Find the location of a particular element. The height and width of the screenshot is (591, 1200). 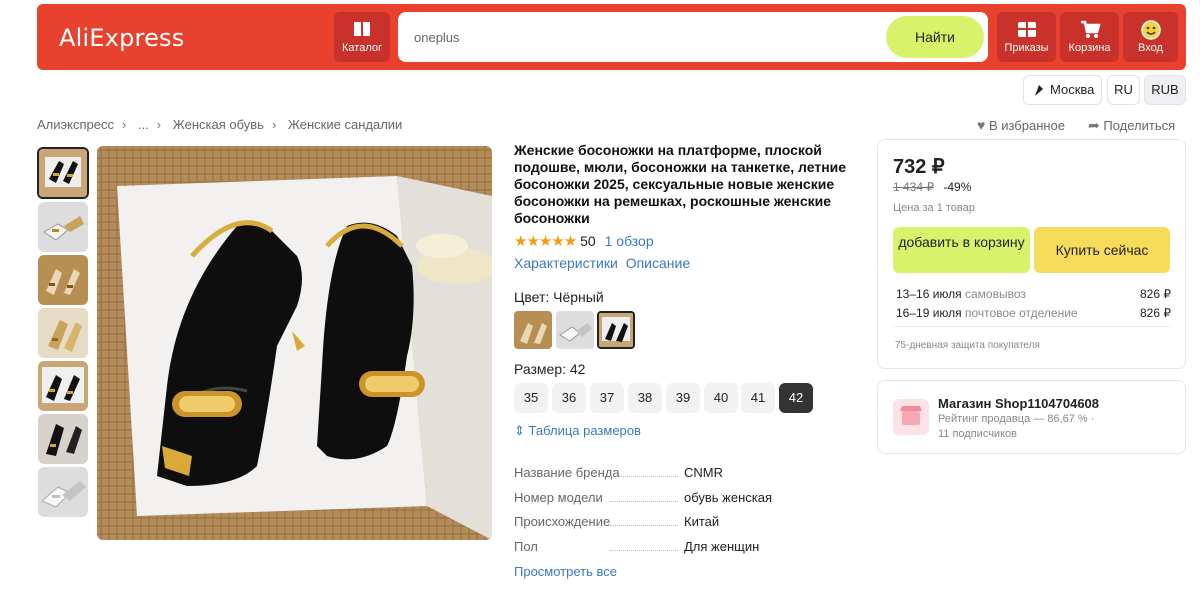

color-swatch-selected is located at coordinates (616, 330).